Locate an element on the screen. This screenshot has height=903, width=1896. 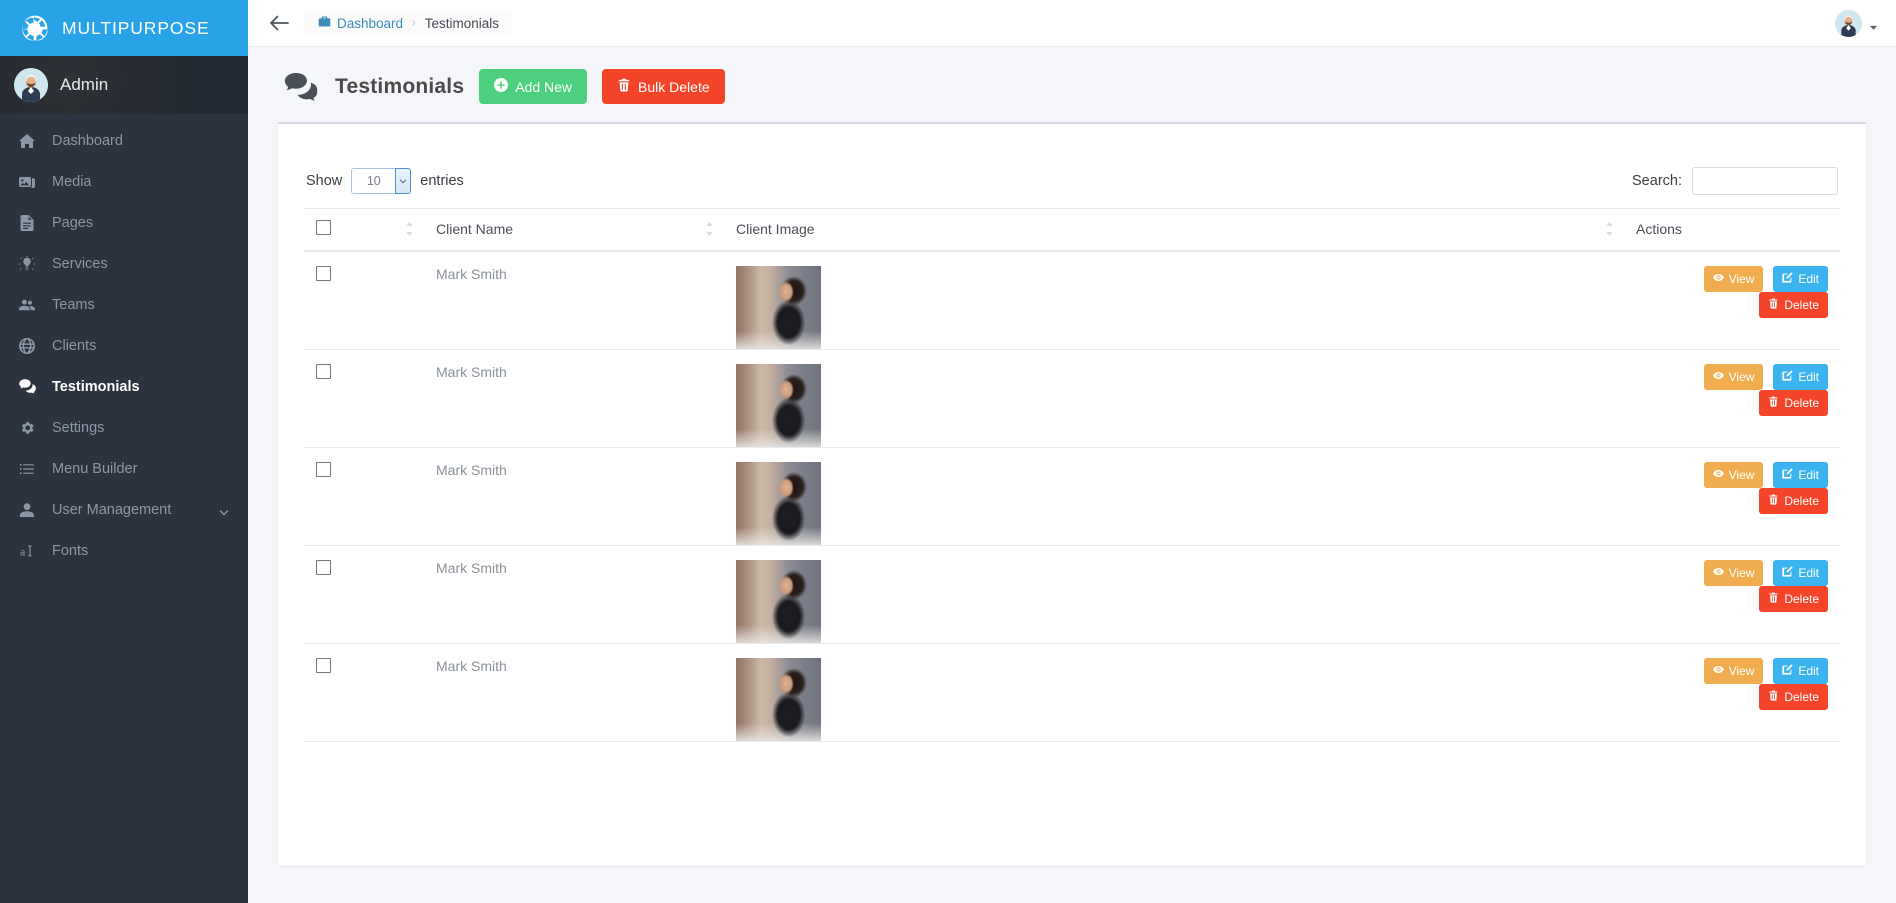
sidebar-item-clients: Clients is located at coordinates (124, 345).